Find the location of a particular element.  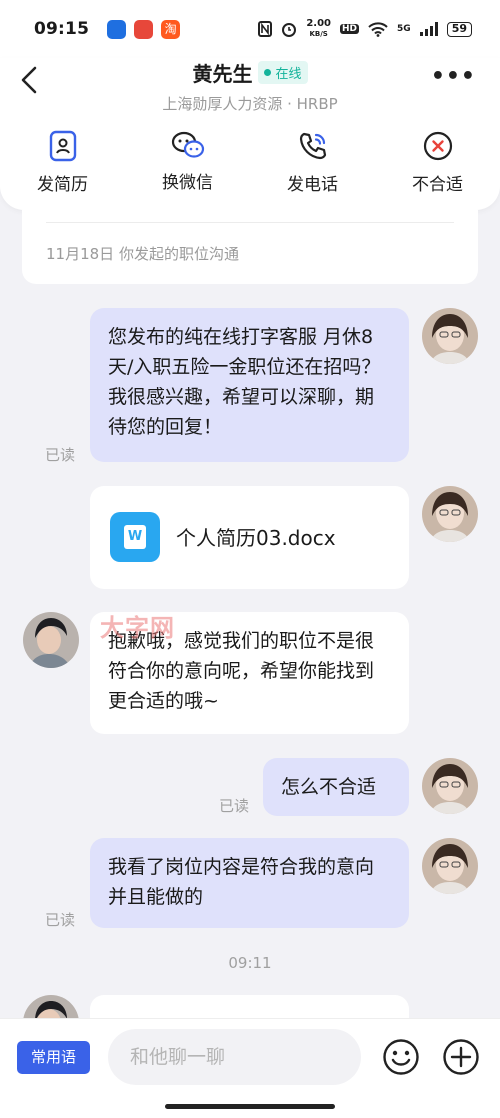

message-bubble-sent: 我看了岗位内容是符合我的意向并且能做的 is located at coordinates (249, 883).